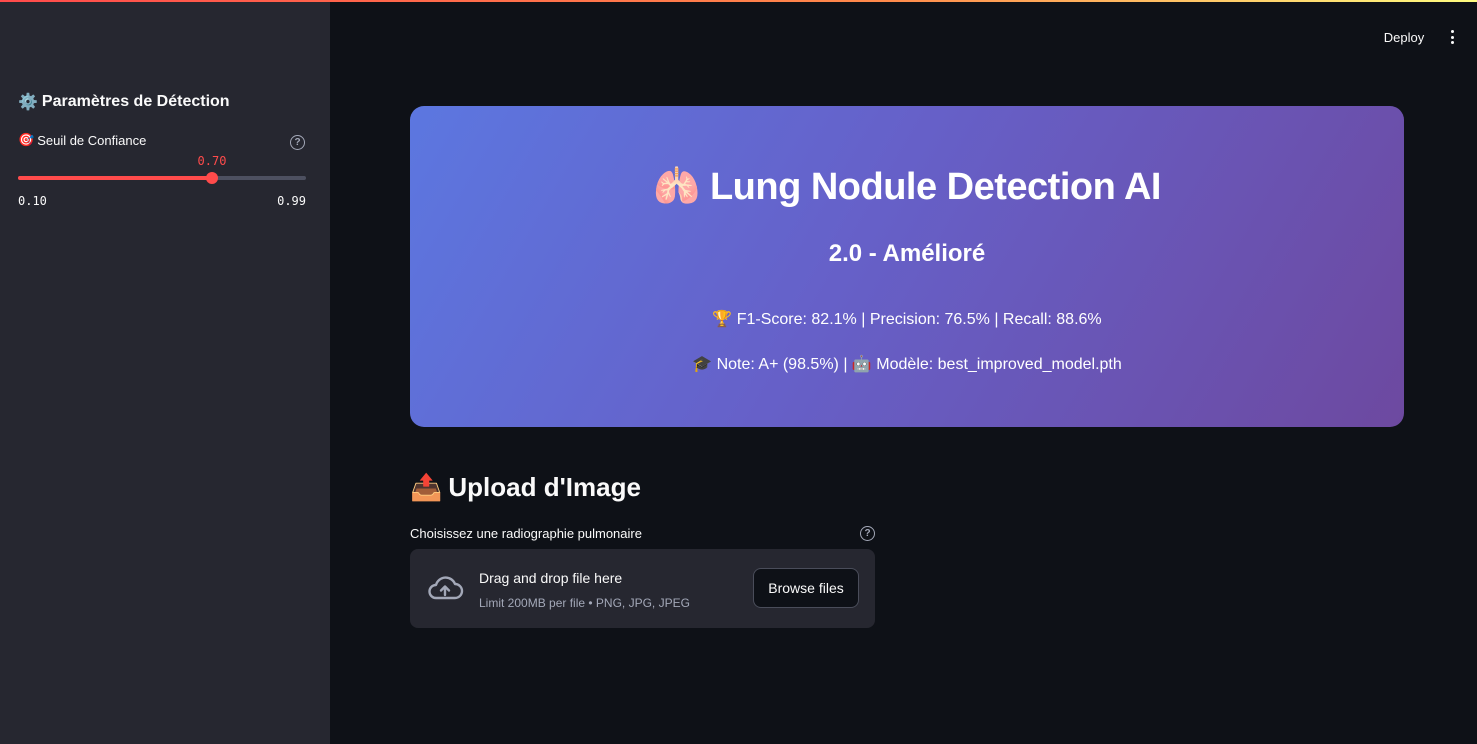  What do you see at coordinates (32, 201) in the screenshot?
I see `slider-min-value: 0.10` at bounding box center [32, 201].